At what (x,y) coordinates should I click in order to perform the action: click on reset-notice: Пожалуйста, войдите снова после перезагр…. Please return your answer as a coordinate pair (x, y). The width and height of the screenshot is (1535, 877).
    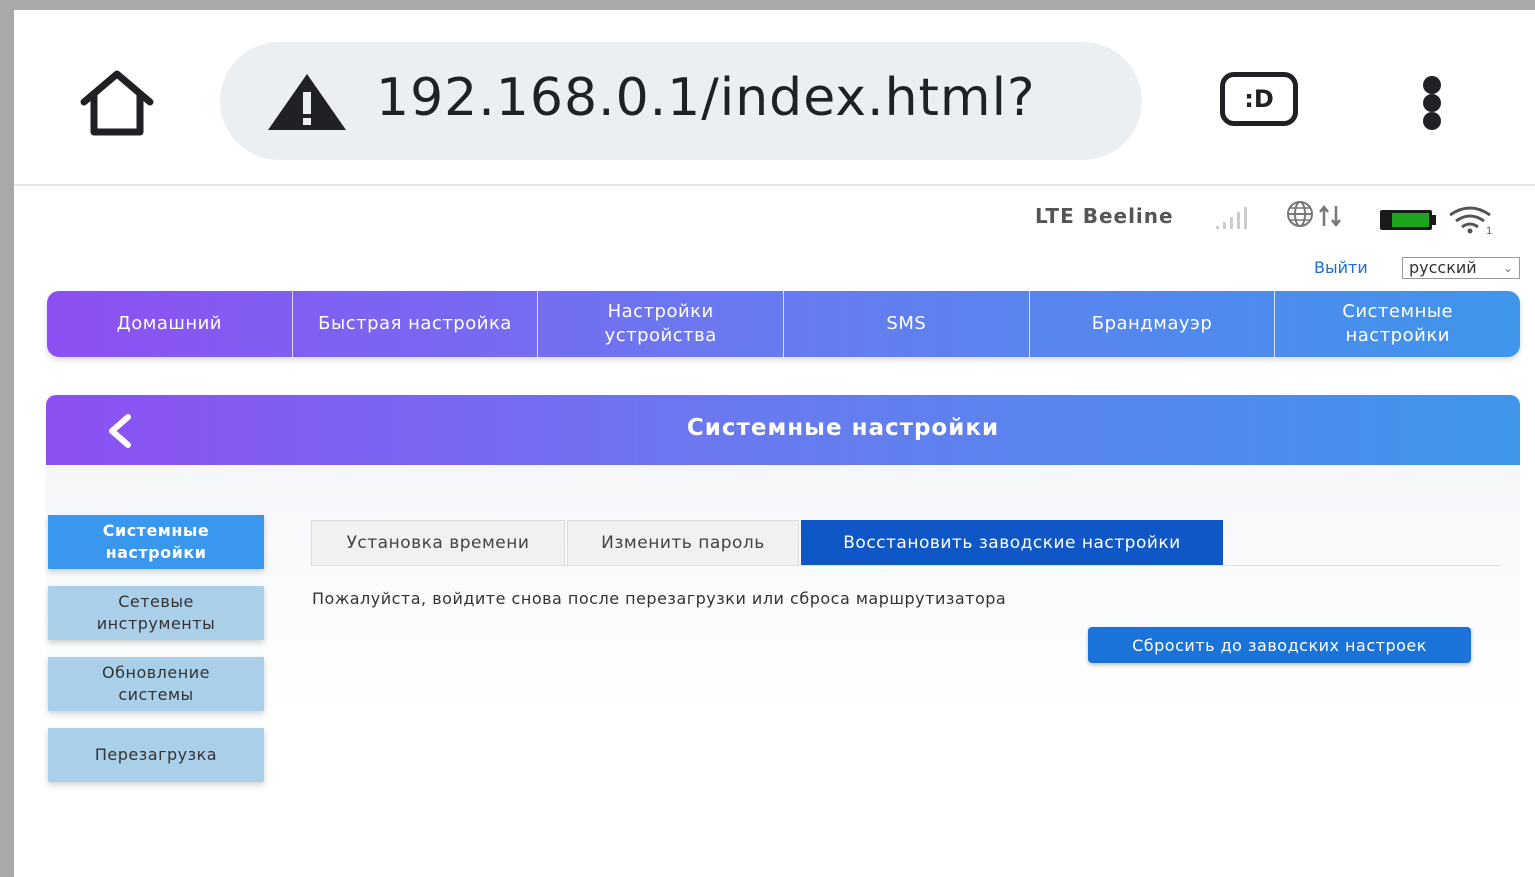
    Looking at the image, I should click on (659, 598).